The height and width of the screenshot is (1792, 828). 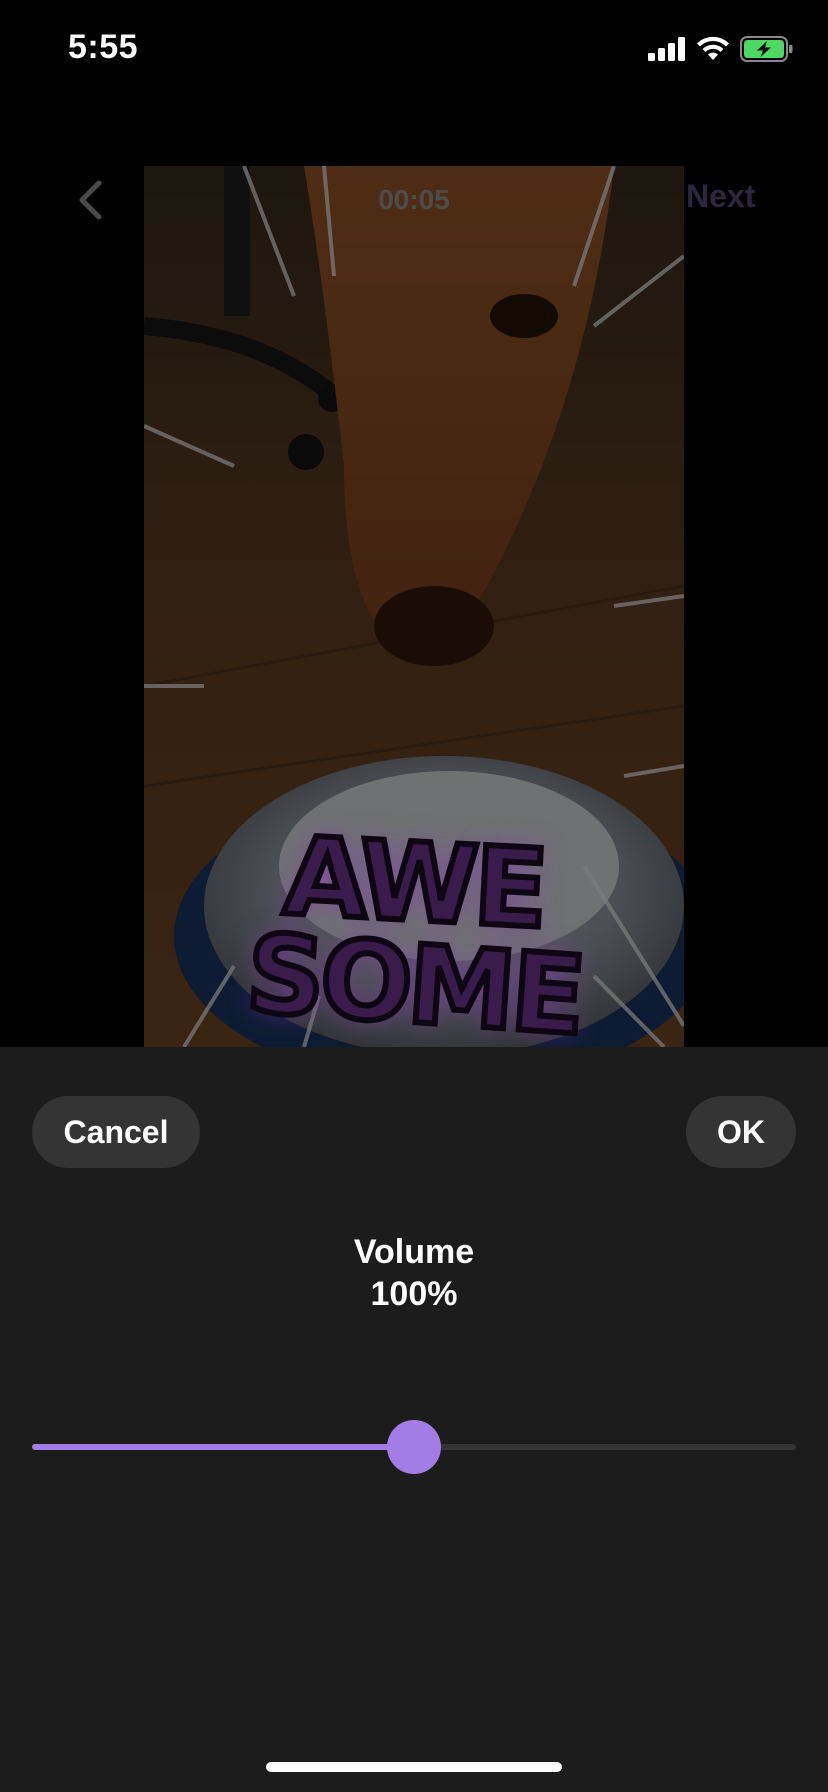 I want to click on volume-slider, so click(x=414, y=1447).